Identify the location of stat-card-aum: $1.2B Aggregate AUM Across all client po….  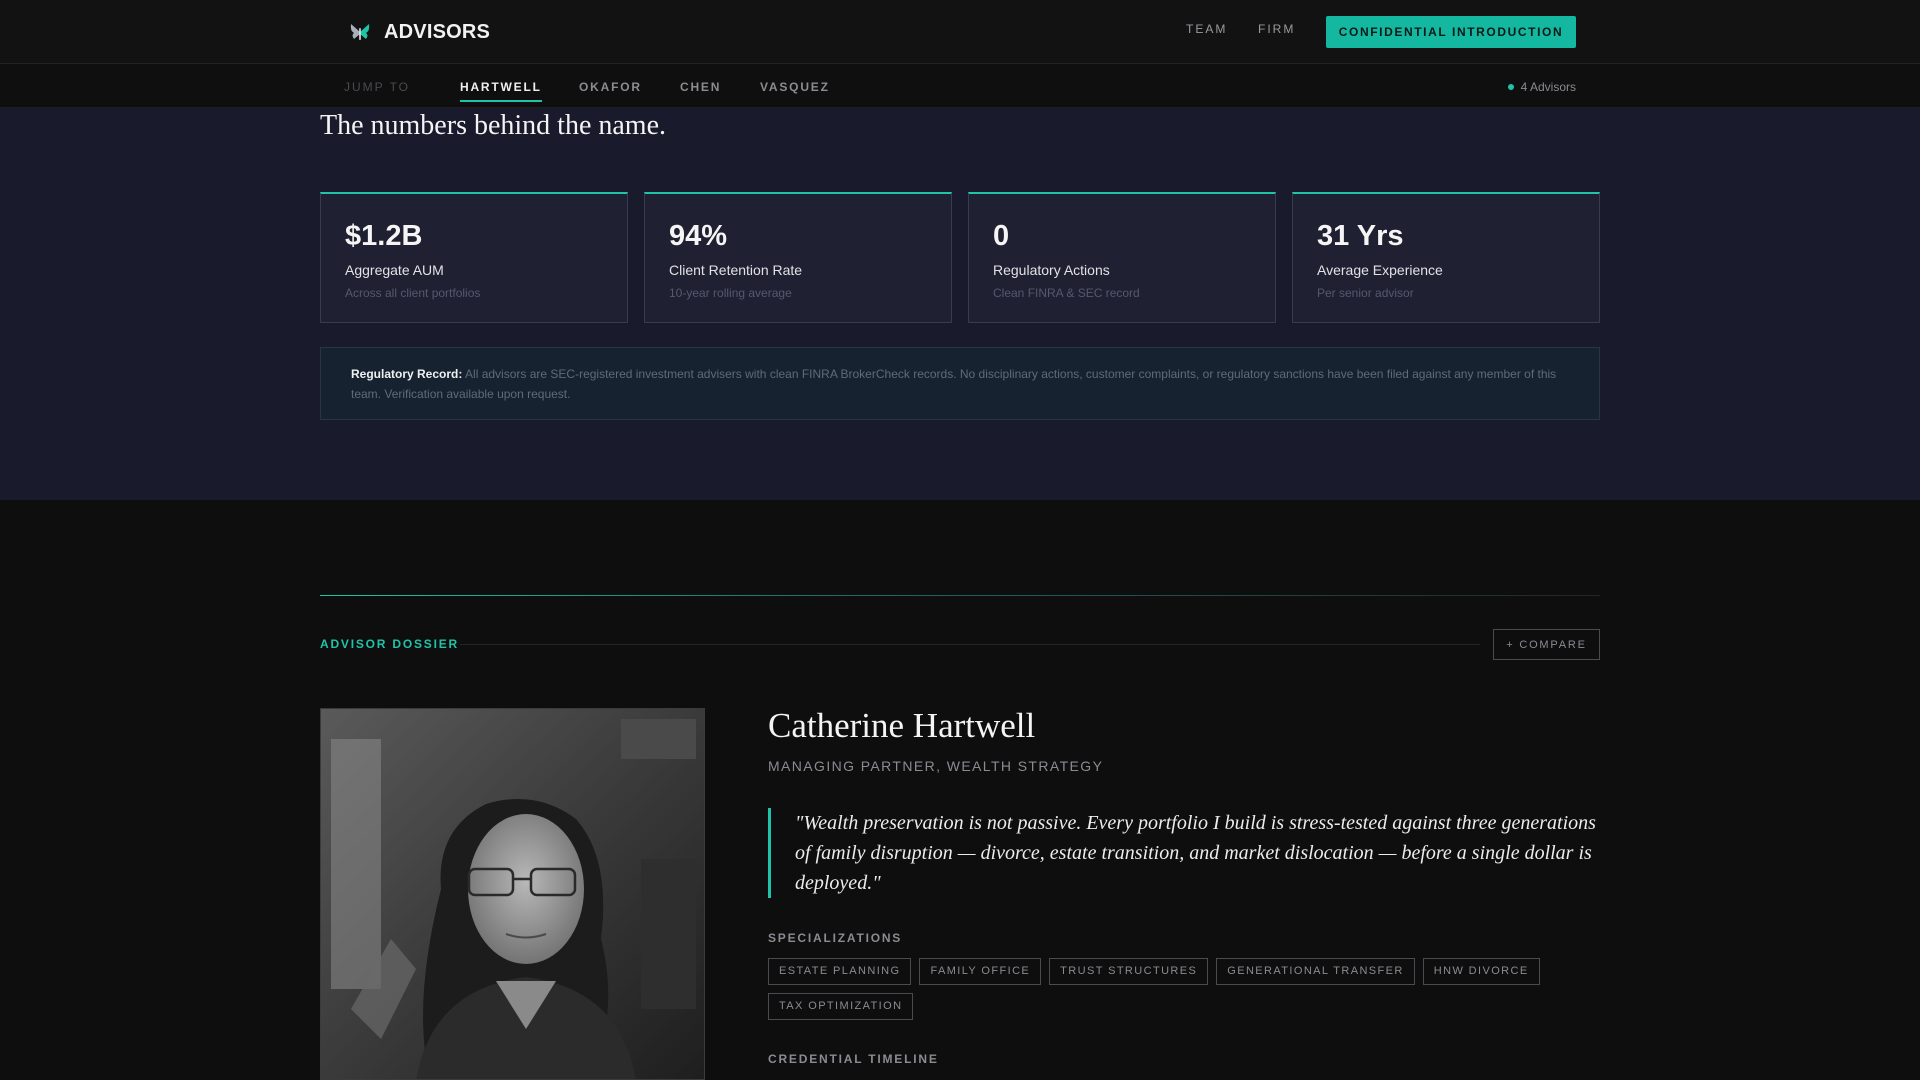
(474, 257).